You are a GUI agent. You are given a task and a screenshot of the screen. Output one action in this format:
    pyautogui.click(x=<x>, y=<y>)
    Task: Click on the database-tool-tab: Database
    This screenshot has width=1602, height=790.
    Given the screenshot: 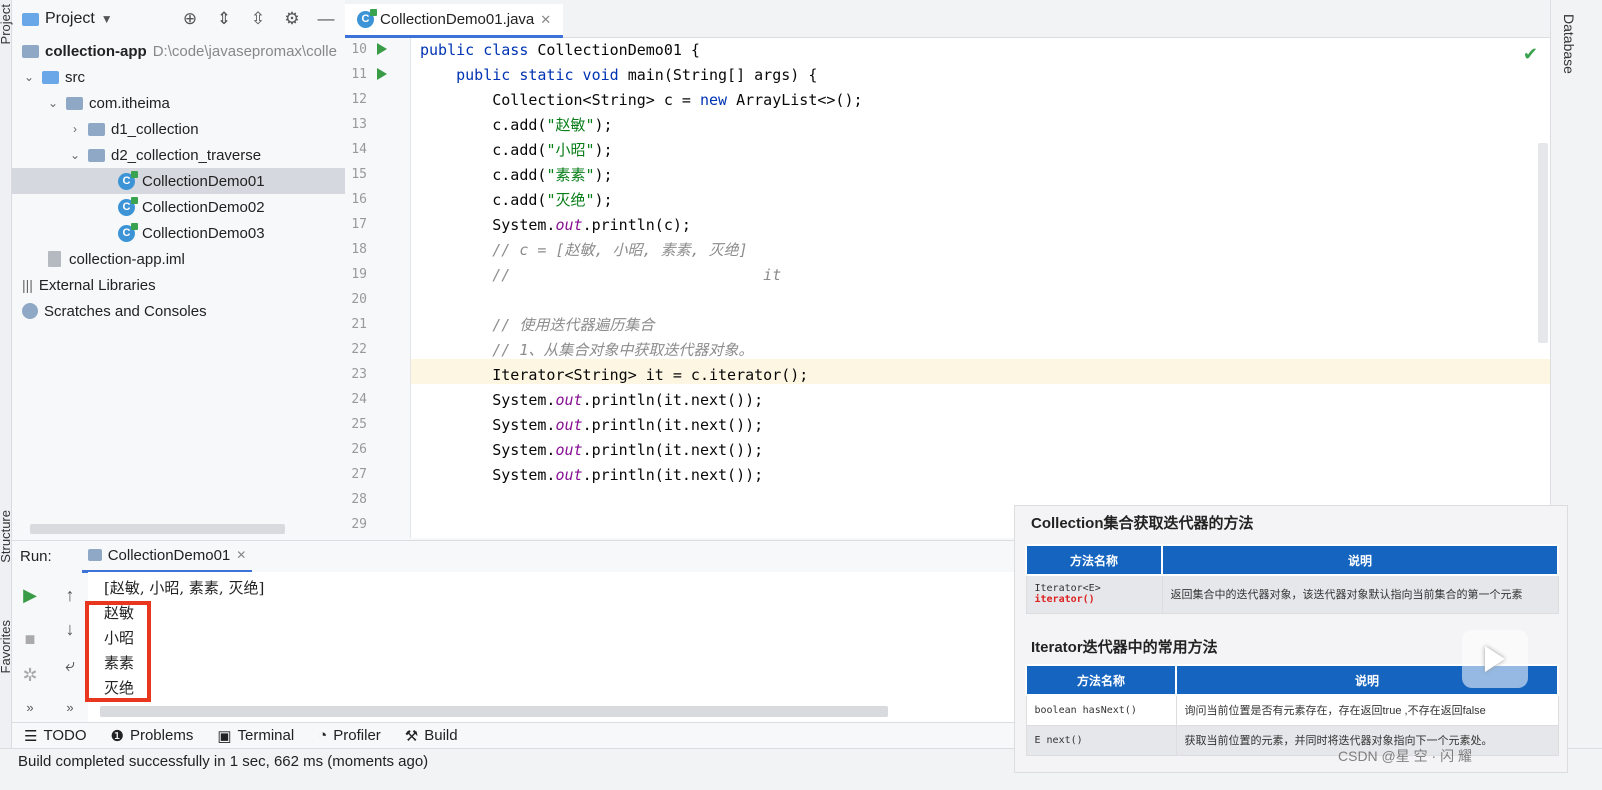 What is the action you would take?
    pyautogui.click(x=1569, y=44)
    